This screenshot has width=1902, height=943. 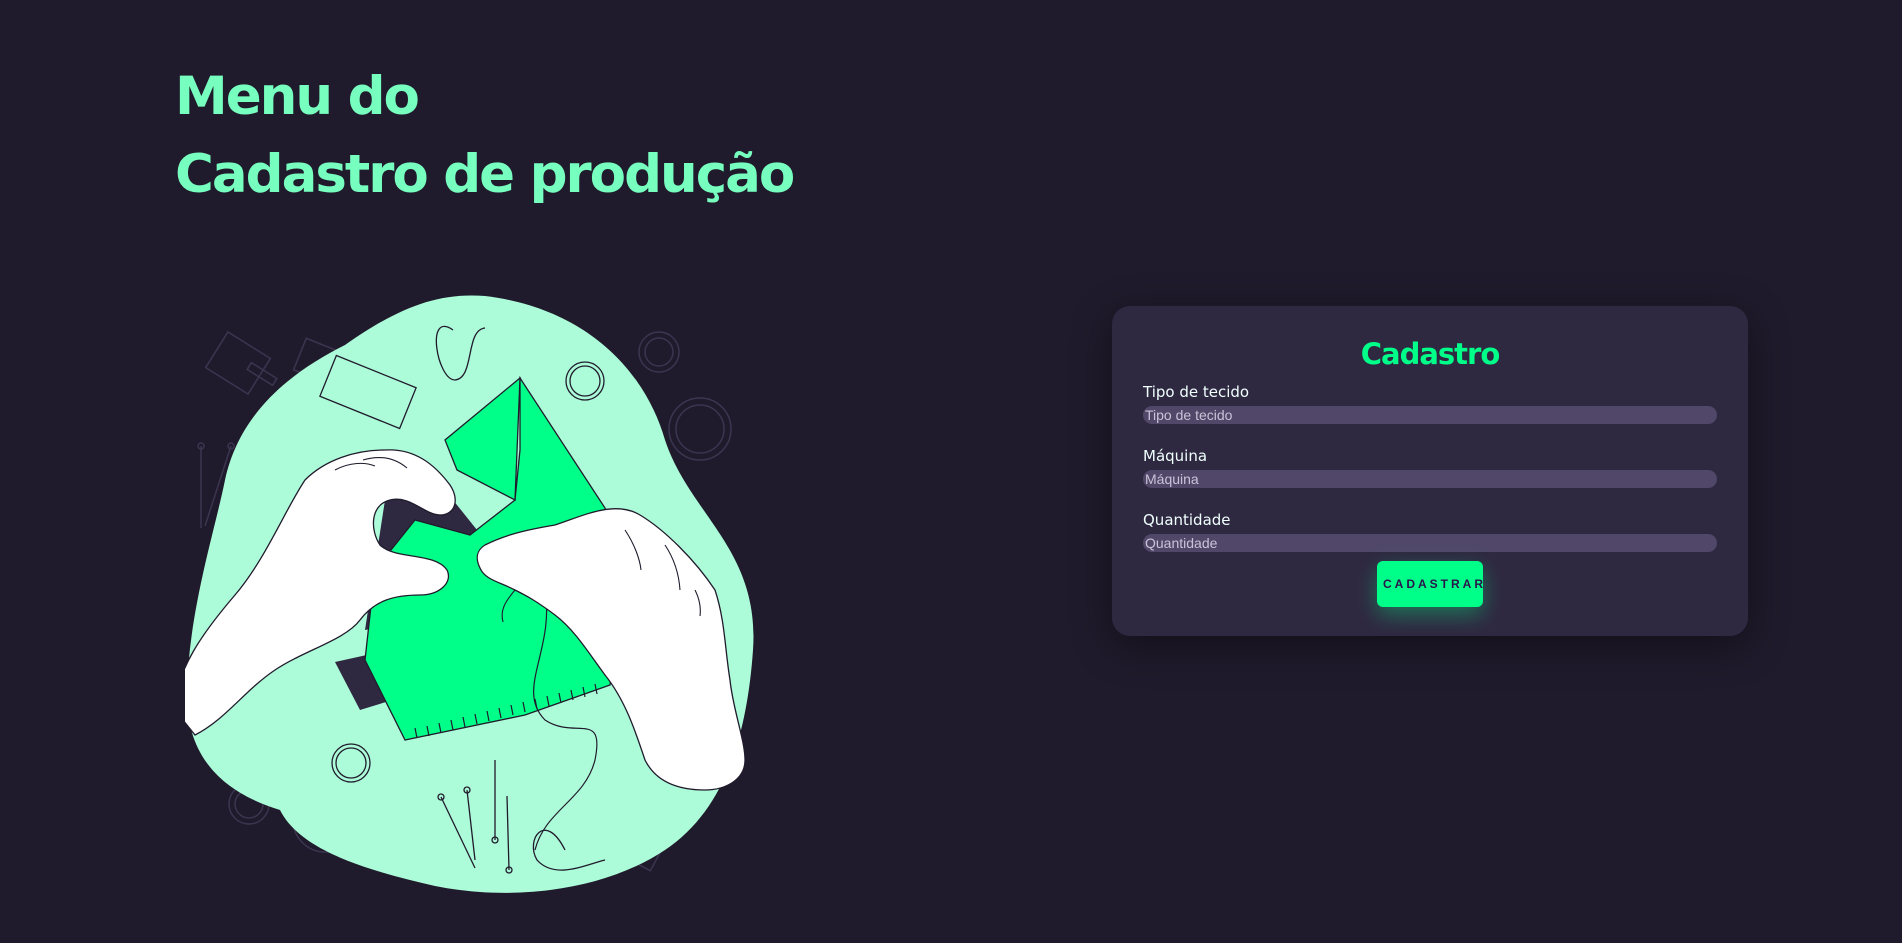 I want to click on machine-input, so click(x=1430, y=479).